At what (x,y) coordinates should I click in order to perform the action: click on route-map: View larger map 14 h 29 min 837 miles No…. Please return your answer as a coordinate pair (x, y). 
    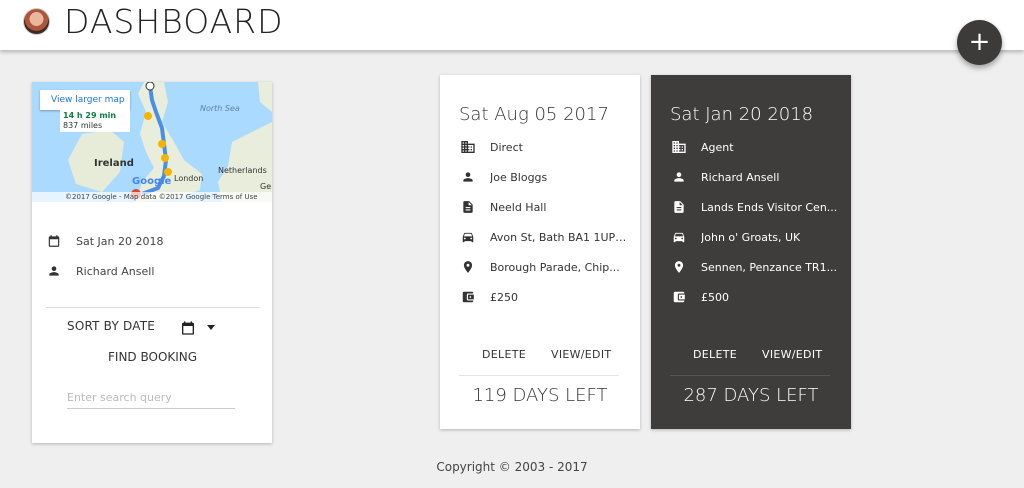
    Looking at the image, I should click on (152, 142).